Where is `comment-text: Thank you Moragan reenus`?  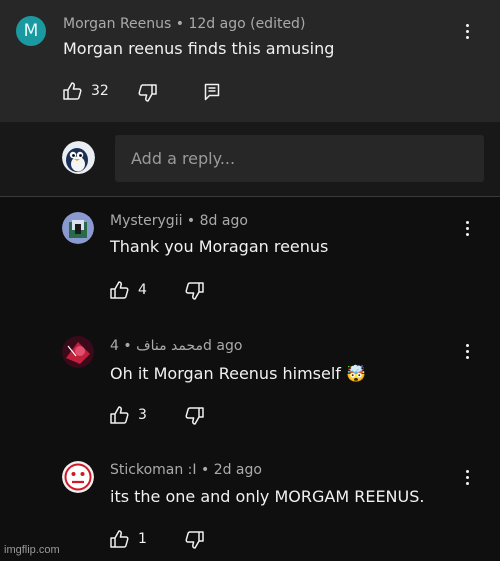
comment-text: Thank you Moragan reenus is located at coordinates (219, 246).